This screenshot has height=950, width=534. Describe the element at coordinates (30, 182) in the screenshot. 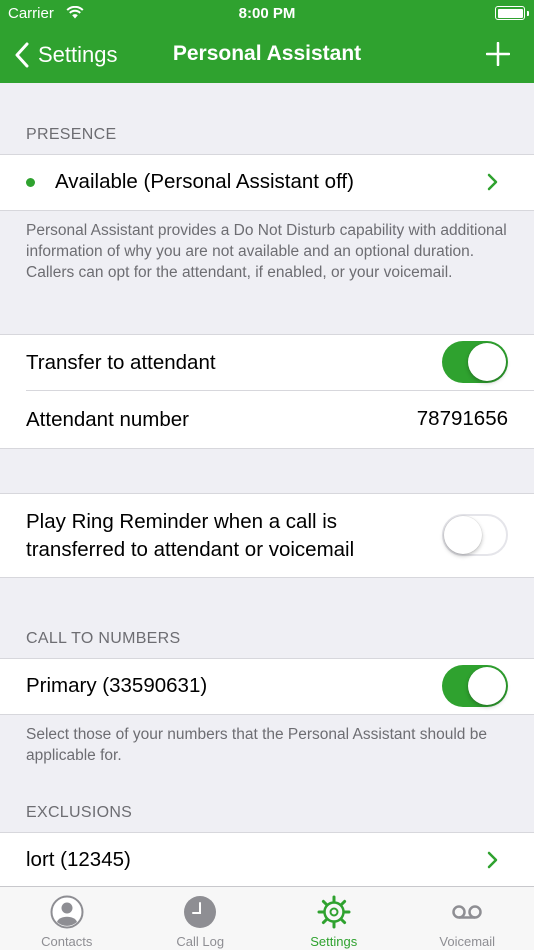

I see `presence-status-dot` at that location.